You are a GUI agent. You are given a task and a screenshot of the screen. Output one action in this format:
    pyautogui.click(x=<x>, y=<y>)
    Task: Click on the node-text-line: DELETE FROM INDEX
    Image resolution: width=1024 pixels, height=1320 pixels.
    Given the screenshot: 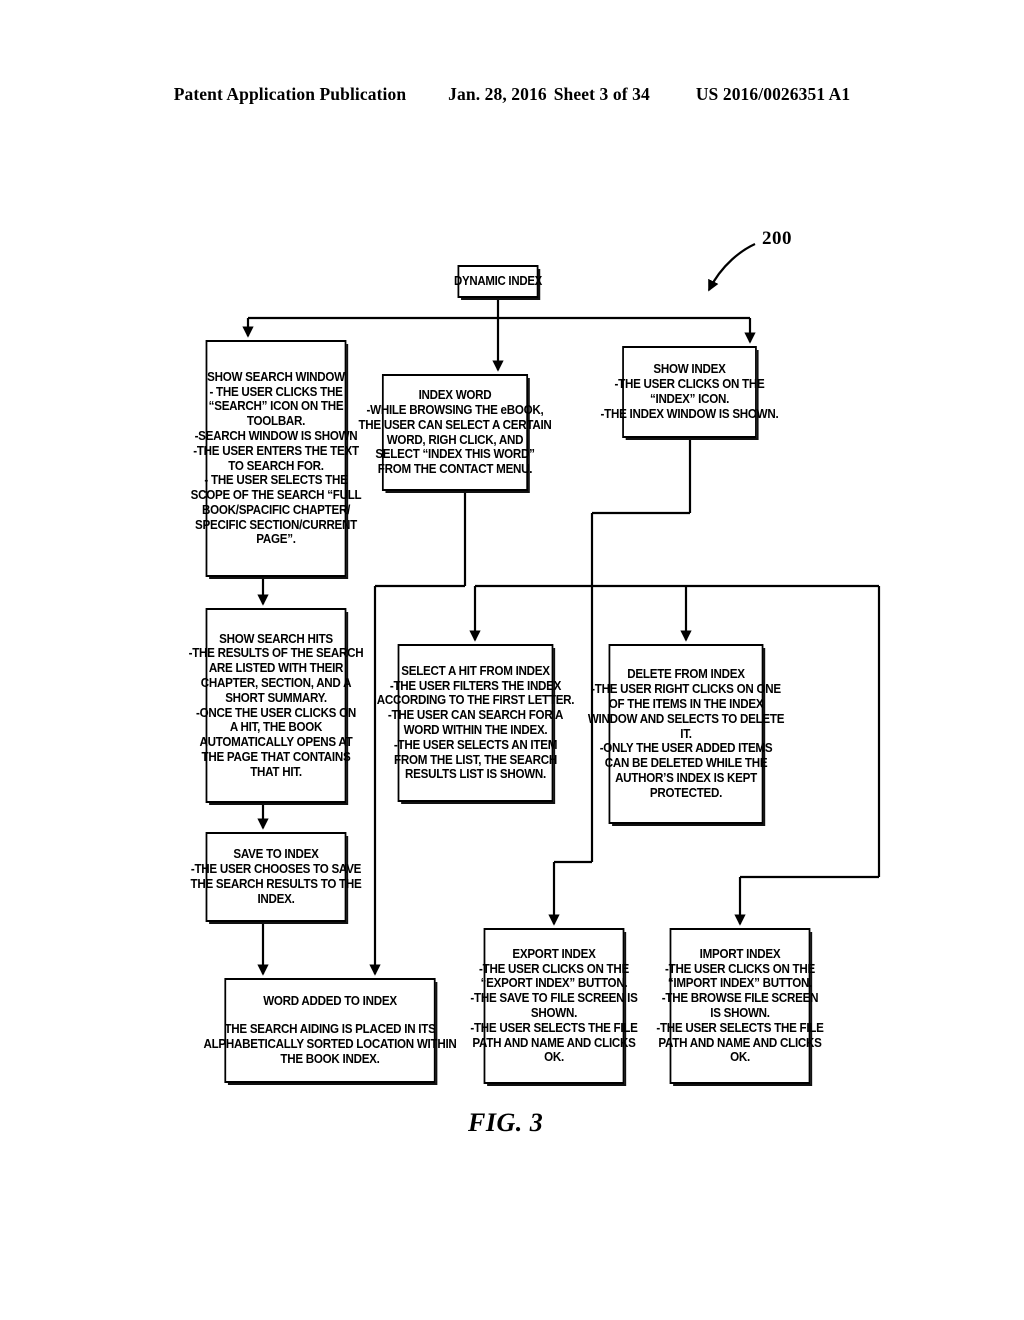 What is the action you would take?
    pyautogui.click(x=686, y=674)
    